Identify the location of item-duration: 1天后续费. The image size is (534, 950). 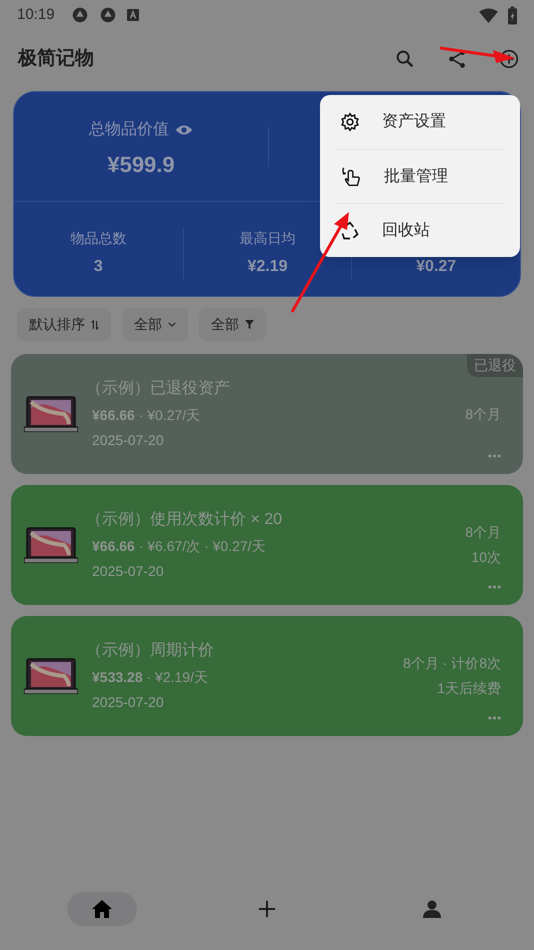
(469, 688).